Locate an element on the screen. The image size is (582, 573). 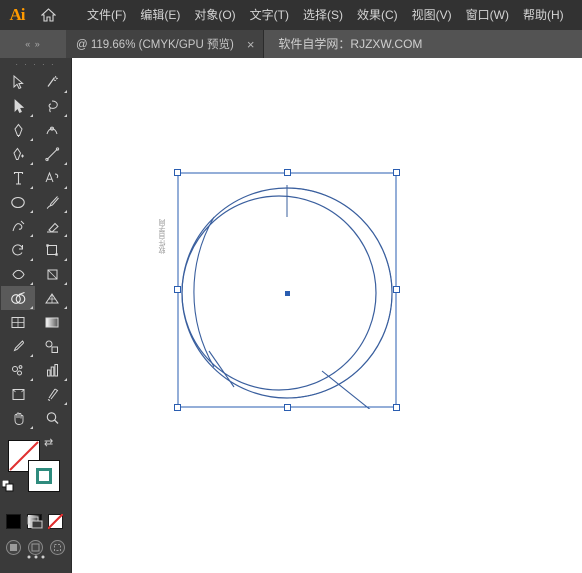
gradient-tool is located at coordinates (52, 322).